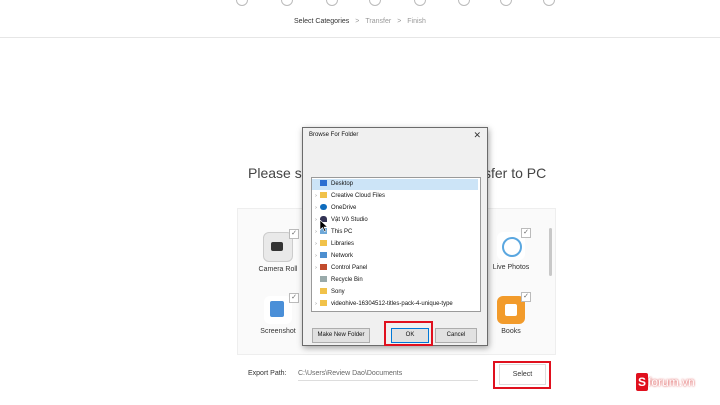 This screenshot has height=405, width=720. I want to click on tree-item-label: Control Panel, so click(349, 268).